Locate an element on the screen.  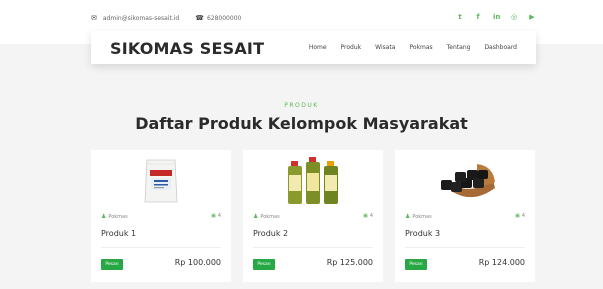
contact-info: ✉ admin@sikomas-sesait.id ☎ 628000000 is located at coordinates (166, 18).